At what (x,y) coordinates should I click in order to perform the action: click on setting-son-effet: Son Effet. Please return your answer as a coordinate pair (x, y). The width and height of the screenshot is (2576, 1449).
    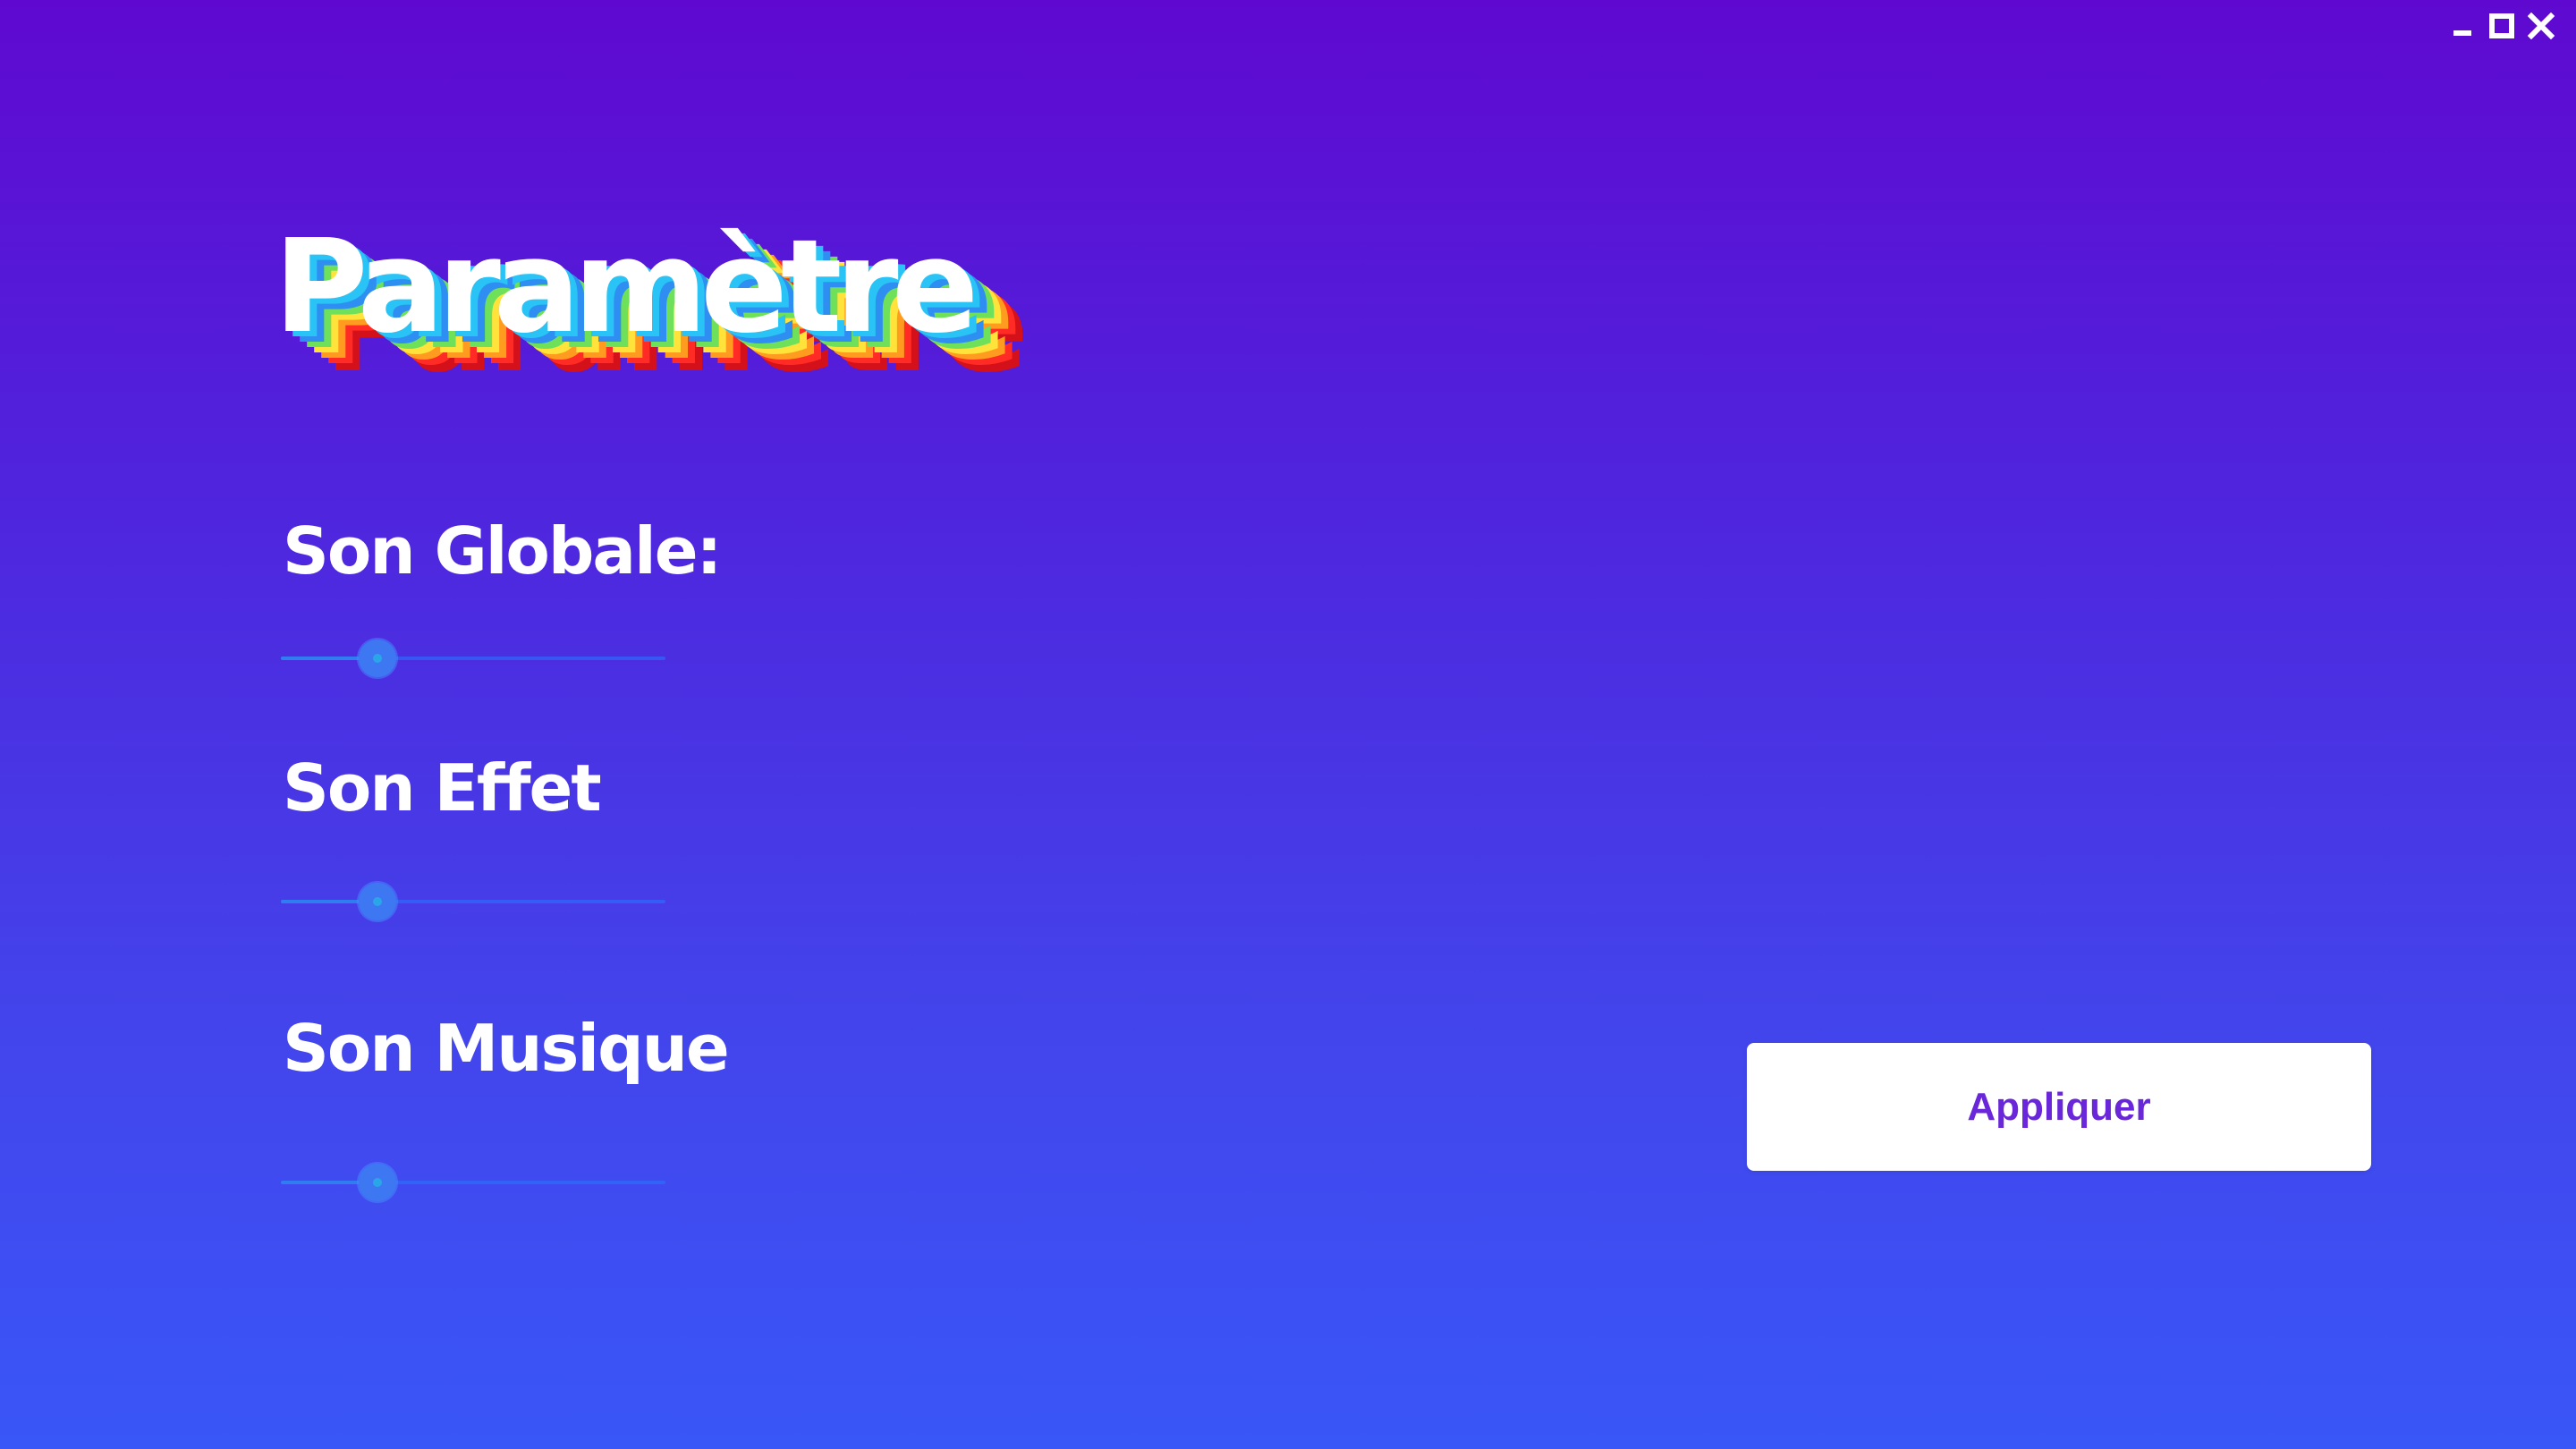
    Looking at the image, I should click on (442, 788).